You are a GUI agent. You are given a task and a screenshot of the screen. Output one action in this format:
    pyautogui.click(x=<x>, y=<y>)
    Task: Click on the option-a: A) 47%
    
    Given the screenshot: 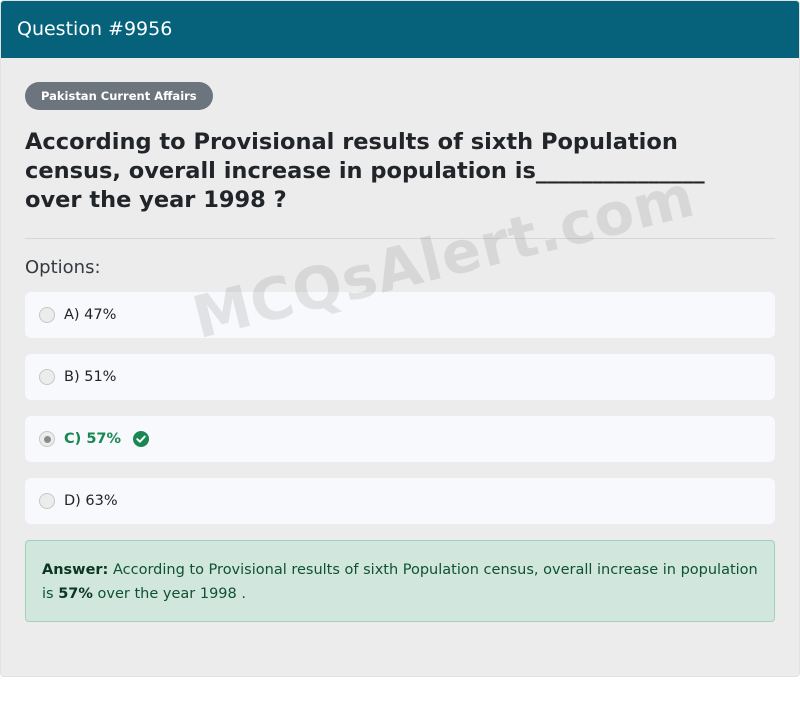 What is the action you would take?
    pyautogui.click(x=400, y=315)
    